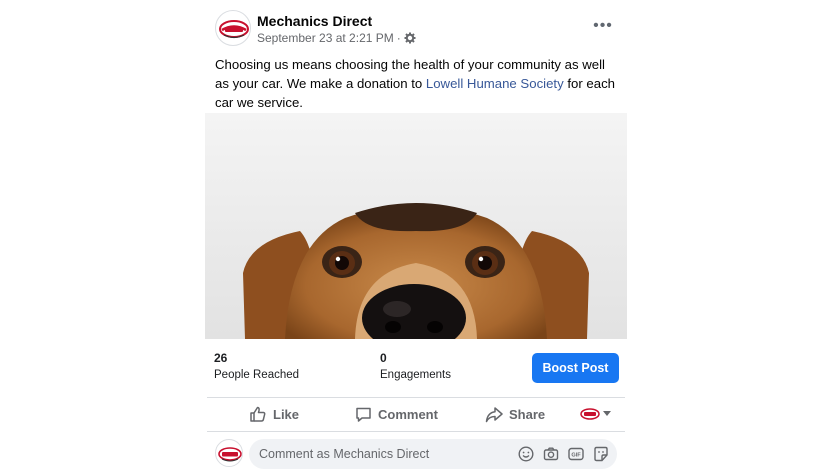  I want to click on comment-composer: GIF, so click(416, 453).